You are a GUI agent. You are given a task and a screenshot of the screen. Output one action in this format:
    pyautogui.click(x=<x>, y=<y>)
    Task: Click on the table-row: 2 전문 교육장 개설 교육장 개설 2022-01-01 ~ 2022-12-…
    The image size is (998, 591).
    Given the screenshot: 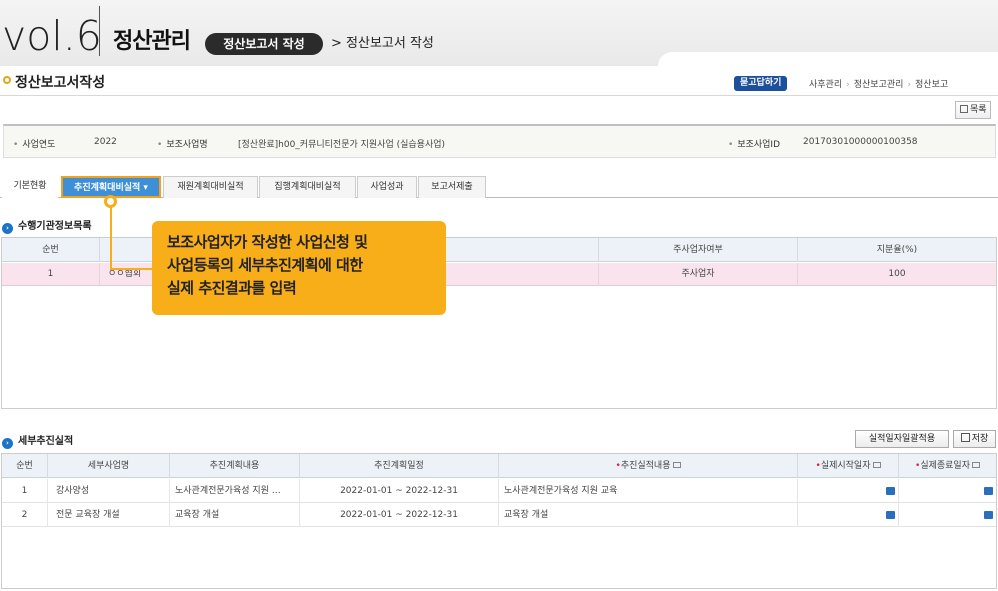 What is the action you would take?
    pyautogui.click(x=499, y=515)
    